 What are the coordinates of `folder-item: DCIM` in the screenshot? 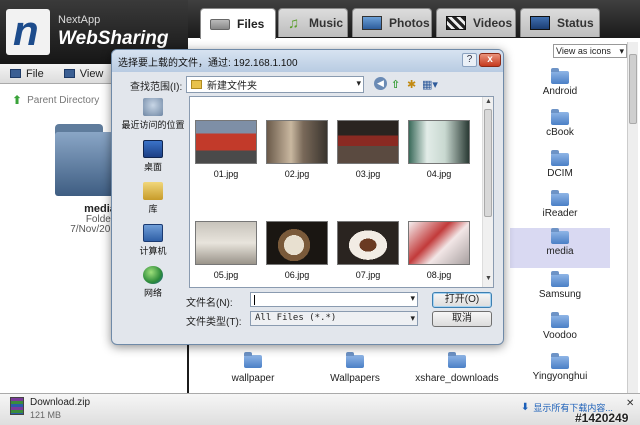 It's located at (560, 170).